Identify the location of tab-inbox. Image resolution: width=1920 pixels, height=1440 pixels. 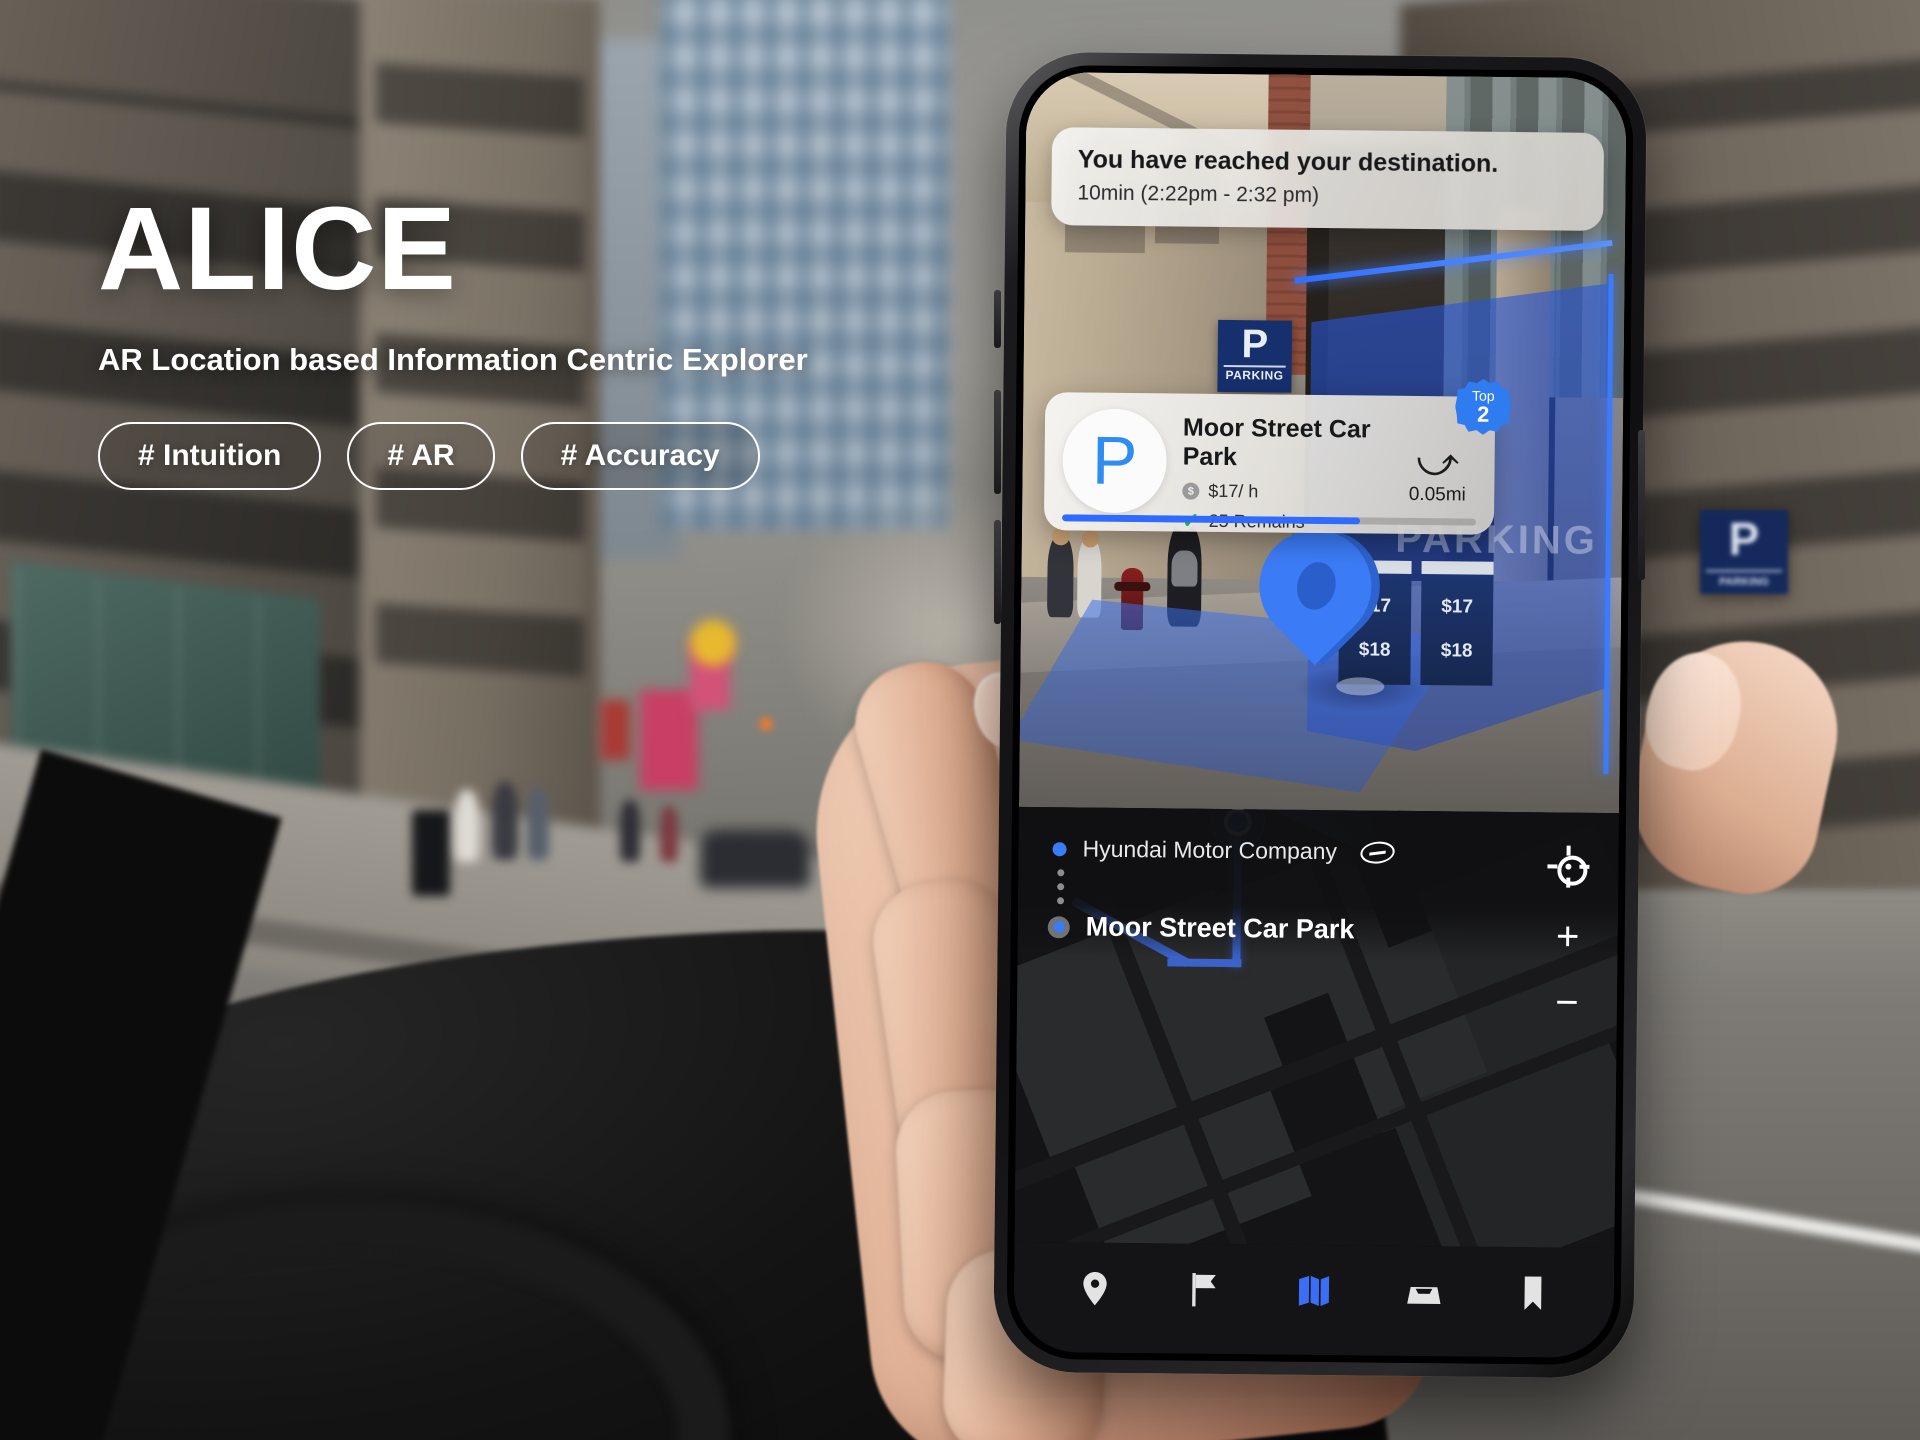
(1423, 1292).